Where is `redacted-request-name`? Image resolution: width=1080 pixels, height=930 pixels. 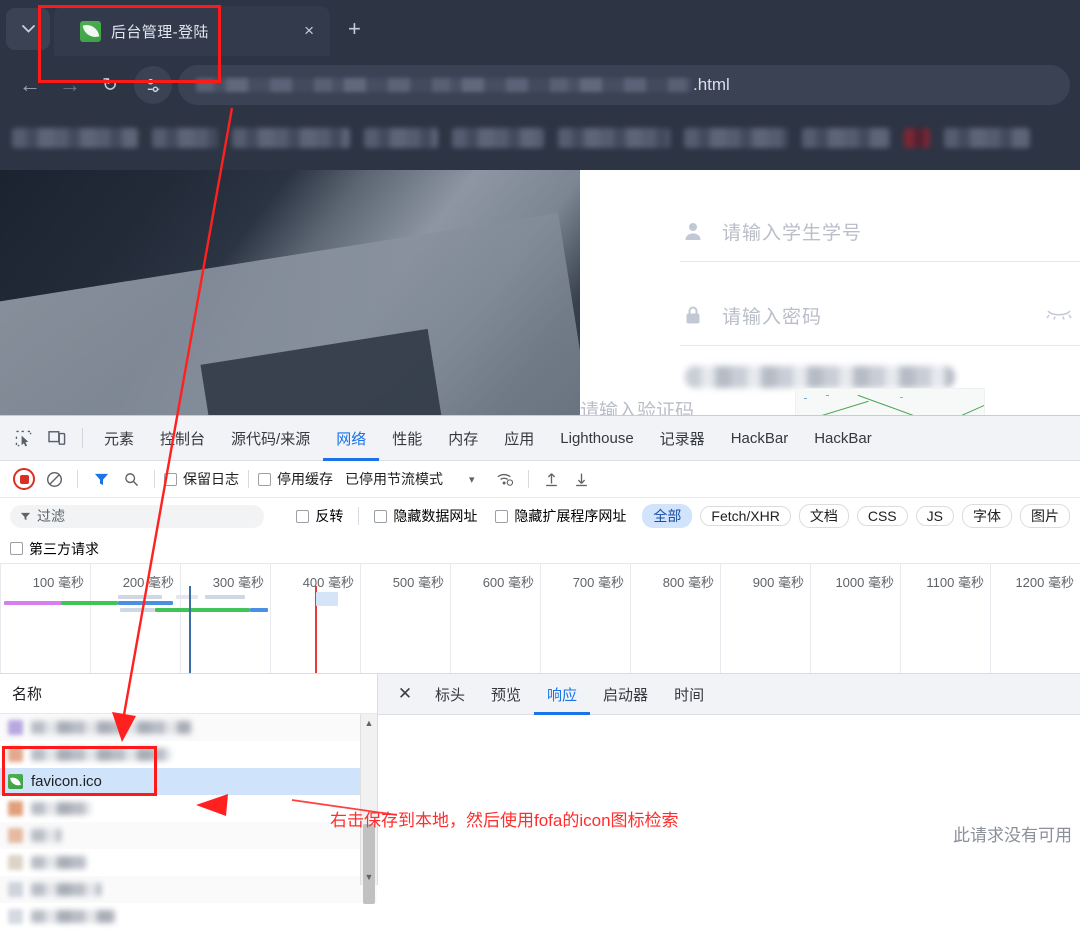
redacted-request-name is located at coordinates (111, 727).